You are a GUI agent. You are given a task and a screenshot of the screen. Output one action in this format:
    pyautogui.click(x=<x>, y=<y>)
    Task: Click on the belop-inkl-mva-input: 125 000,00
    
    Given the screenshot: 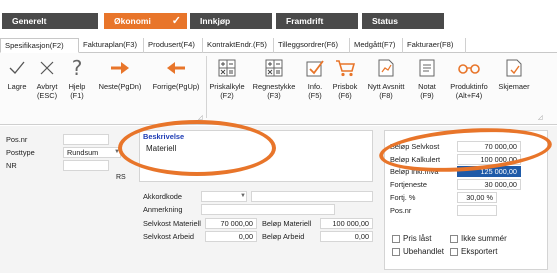 What is the action you would take?
    pyautogui.click(x=489, y=171)
    